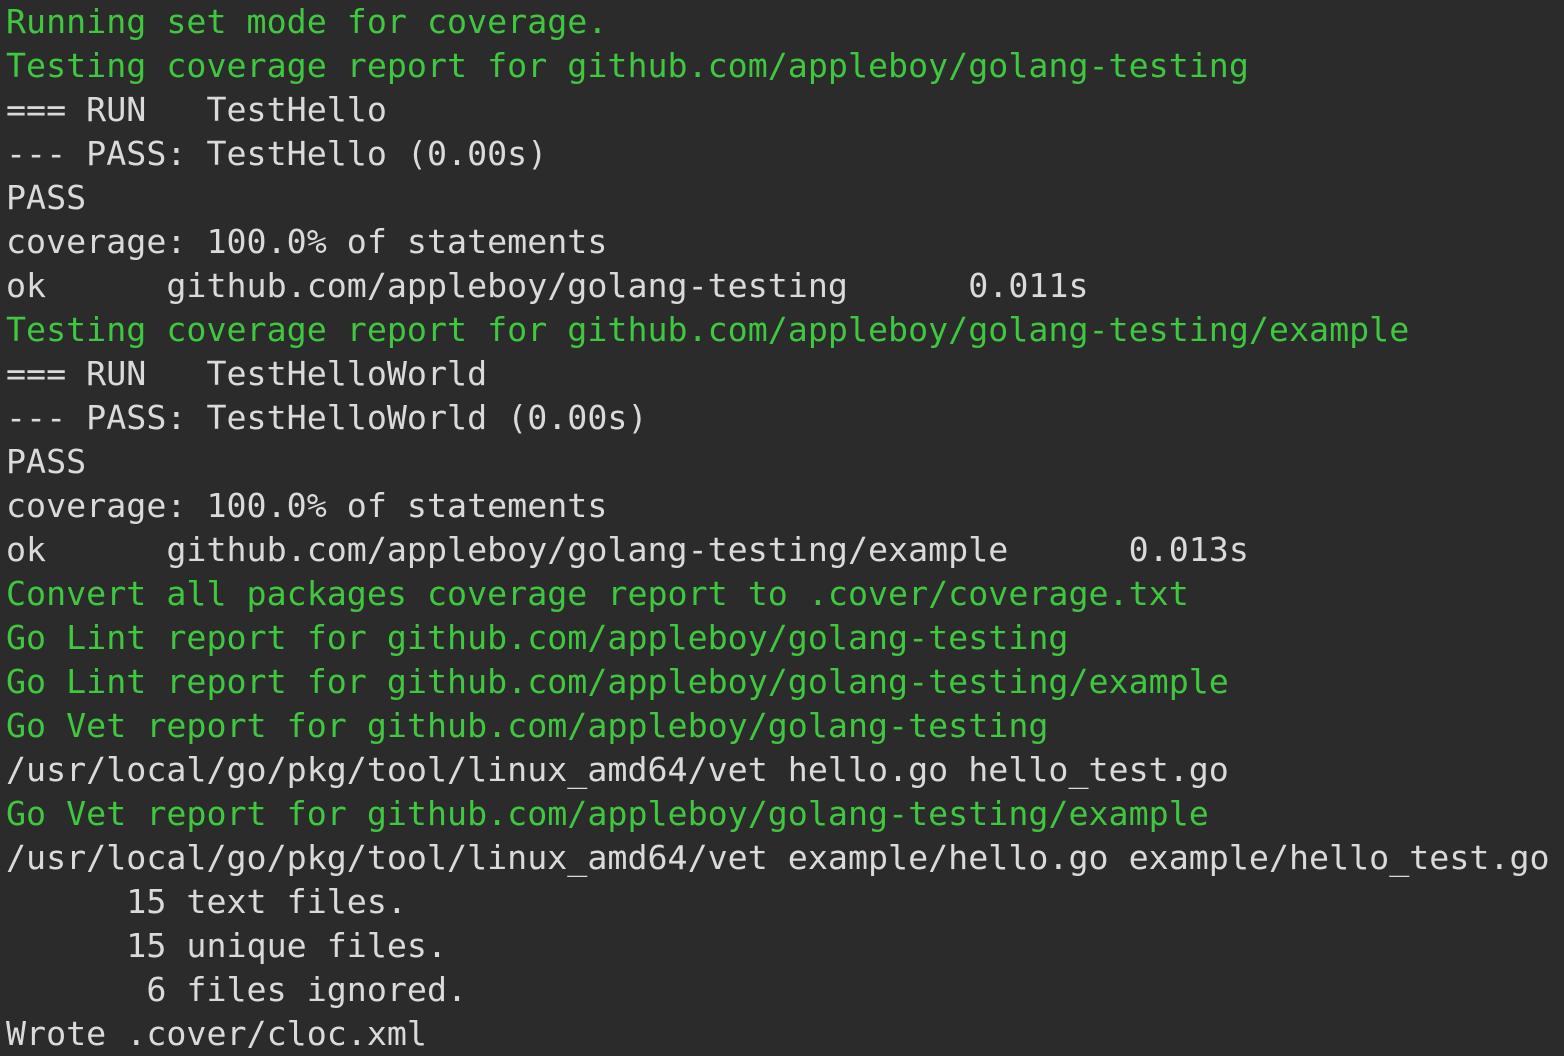 This screenshot has height=1056, width=1564. What do you see at coordinates (277, 153) in the screenshot?
I see `terminal-line: --- PASS: TestHello (0.00s)` at bounding box center [277, 153].